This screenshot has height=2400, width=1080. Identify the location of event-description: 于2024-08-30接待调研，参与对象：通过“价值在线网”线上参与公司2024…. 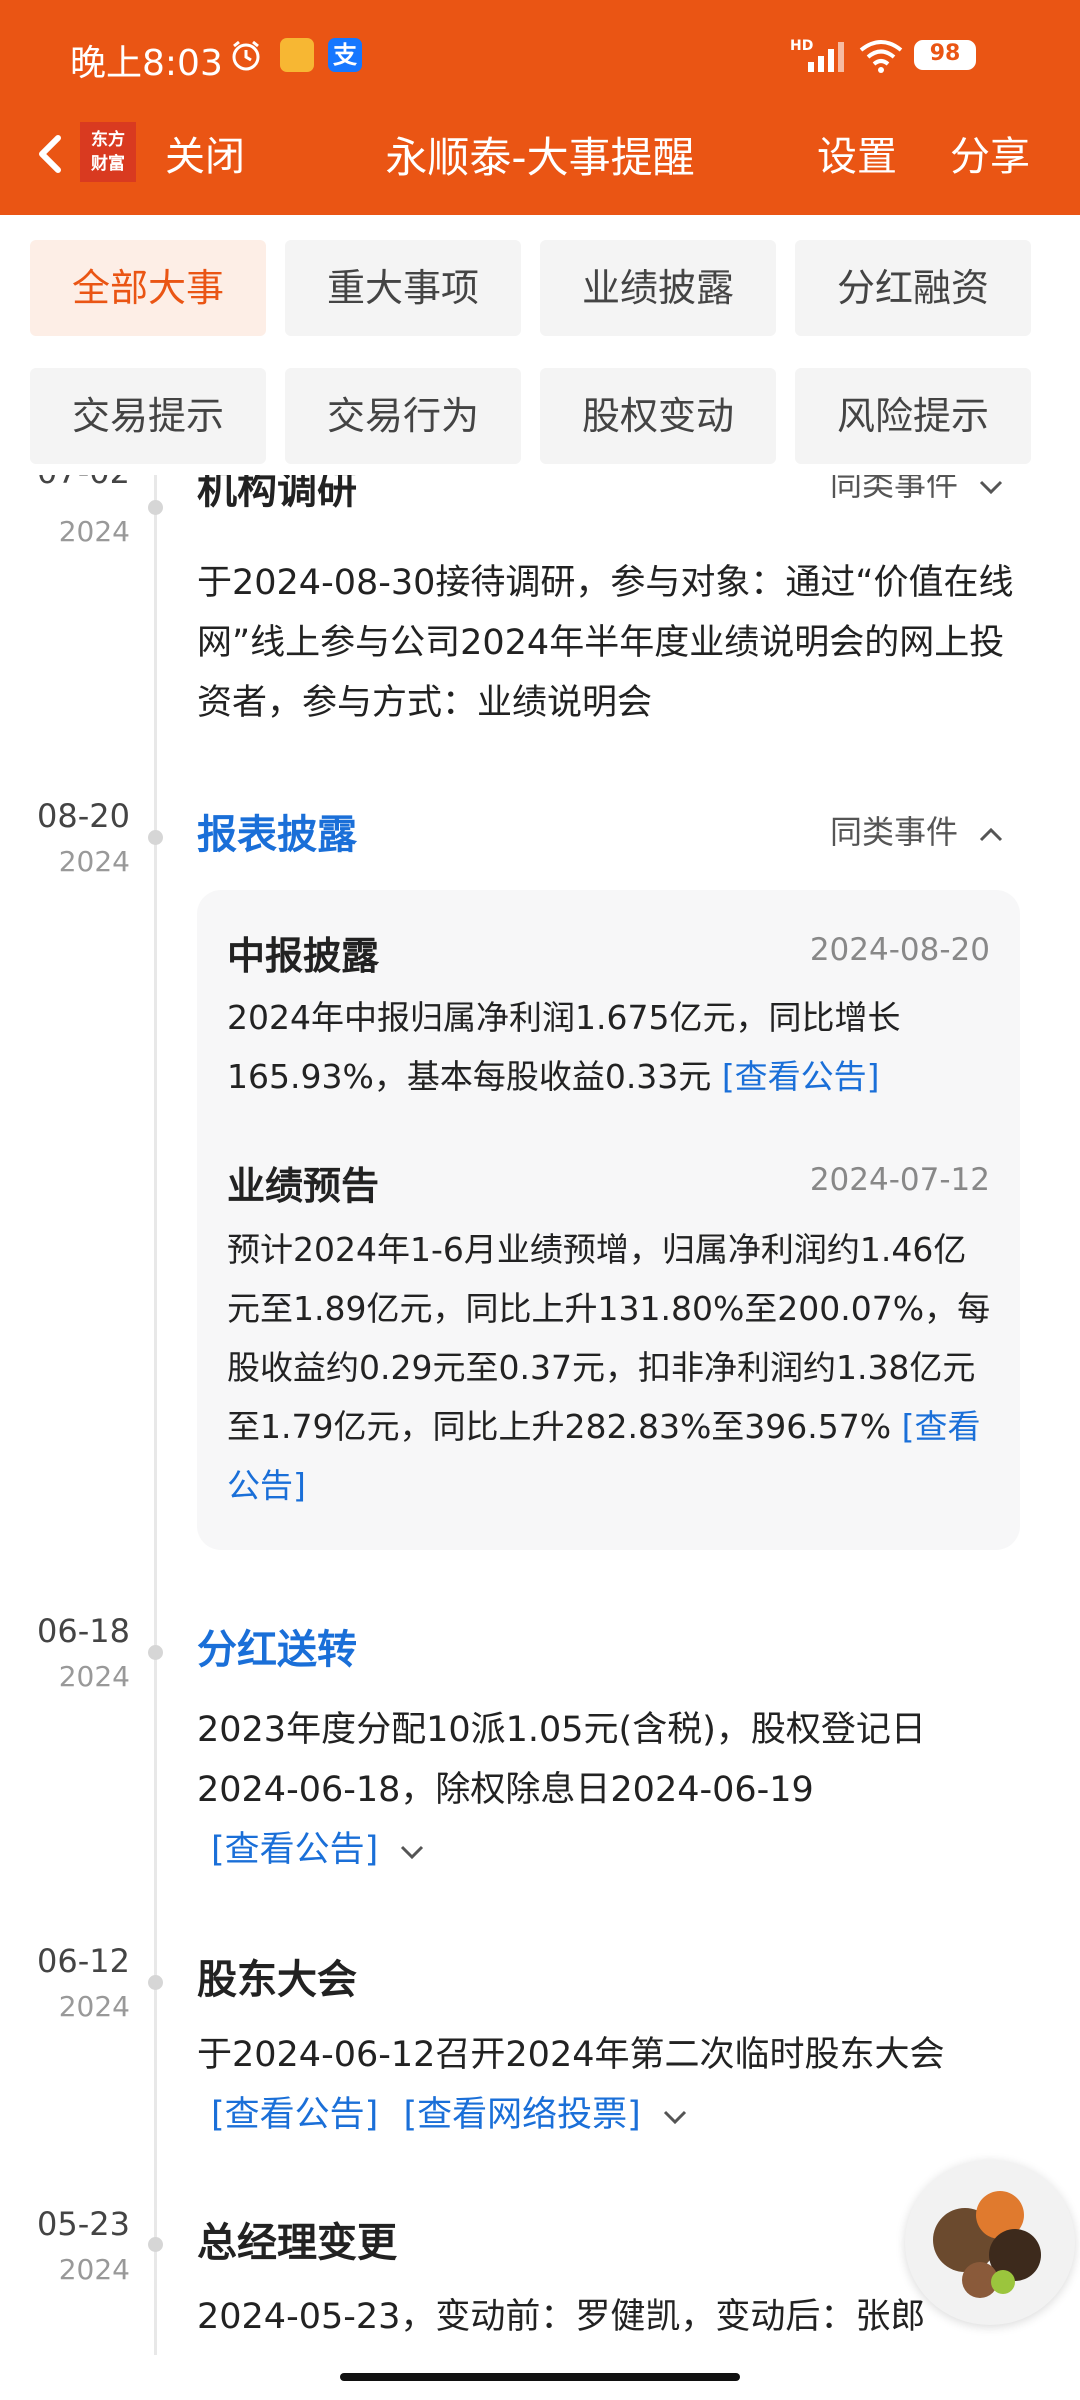
(605, 643).